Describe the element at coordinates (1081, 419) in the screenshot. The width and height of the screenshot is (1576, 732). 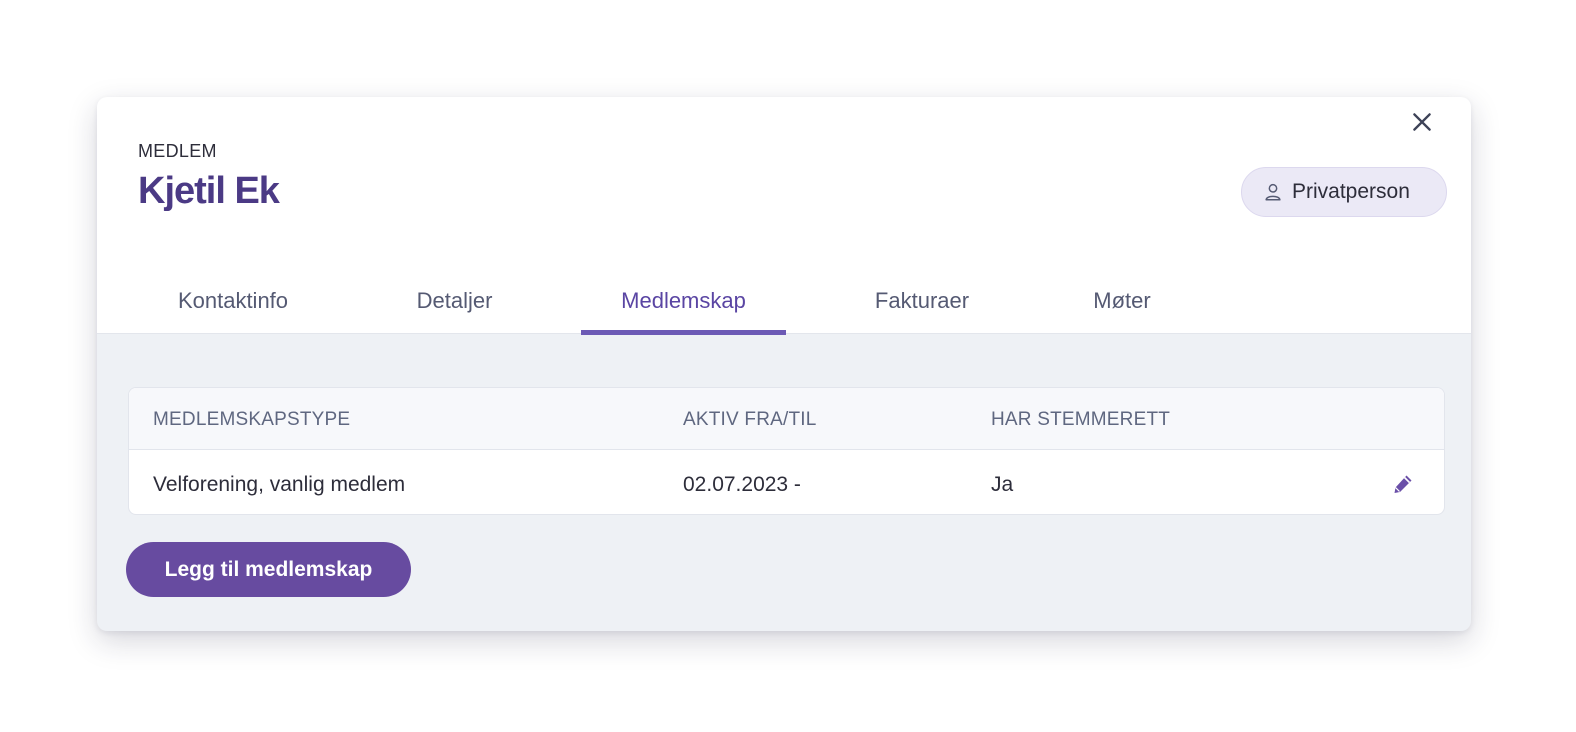
I see `column-header-voting-right: HAR STEMMERETT` at that location.